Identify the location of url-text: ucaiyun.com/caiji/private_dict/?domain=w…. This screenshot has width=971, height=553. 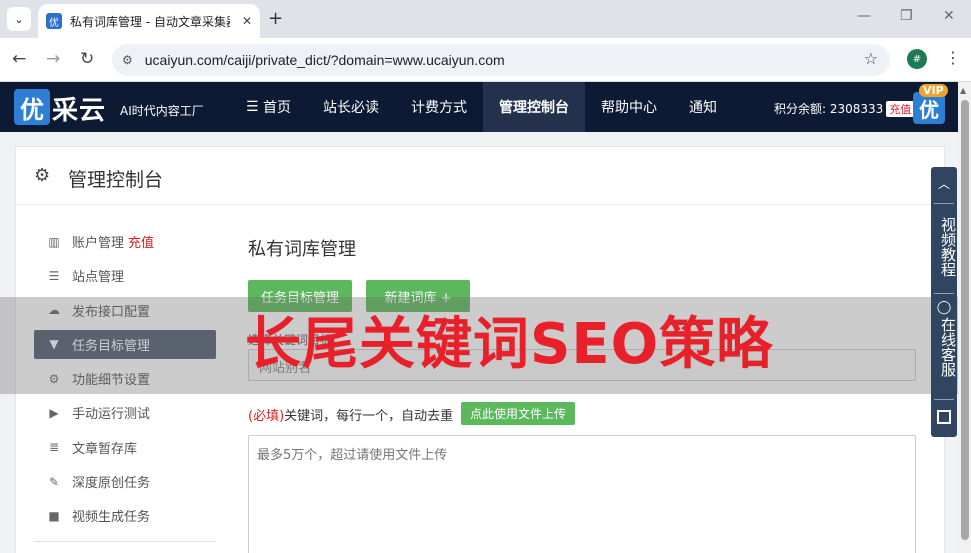
(324, 60).